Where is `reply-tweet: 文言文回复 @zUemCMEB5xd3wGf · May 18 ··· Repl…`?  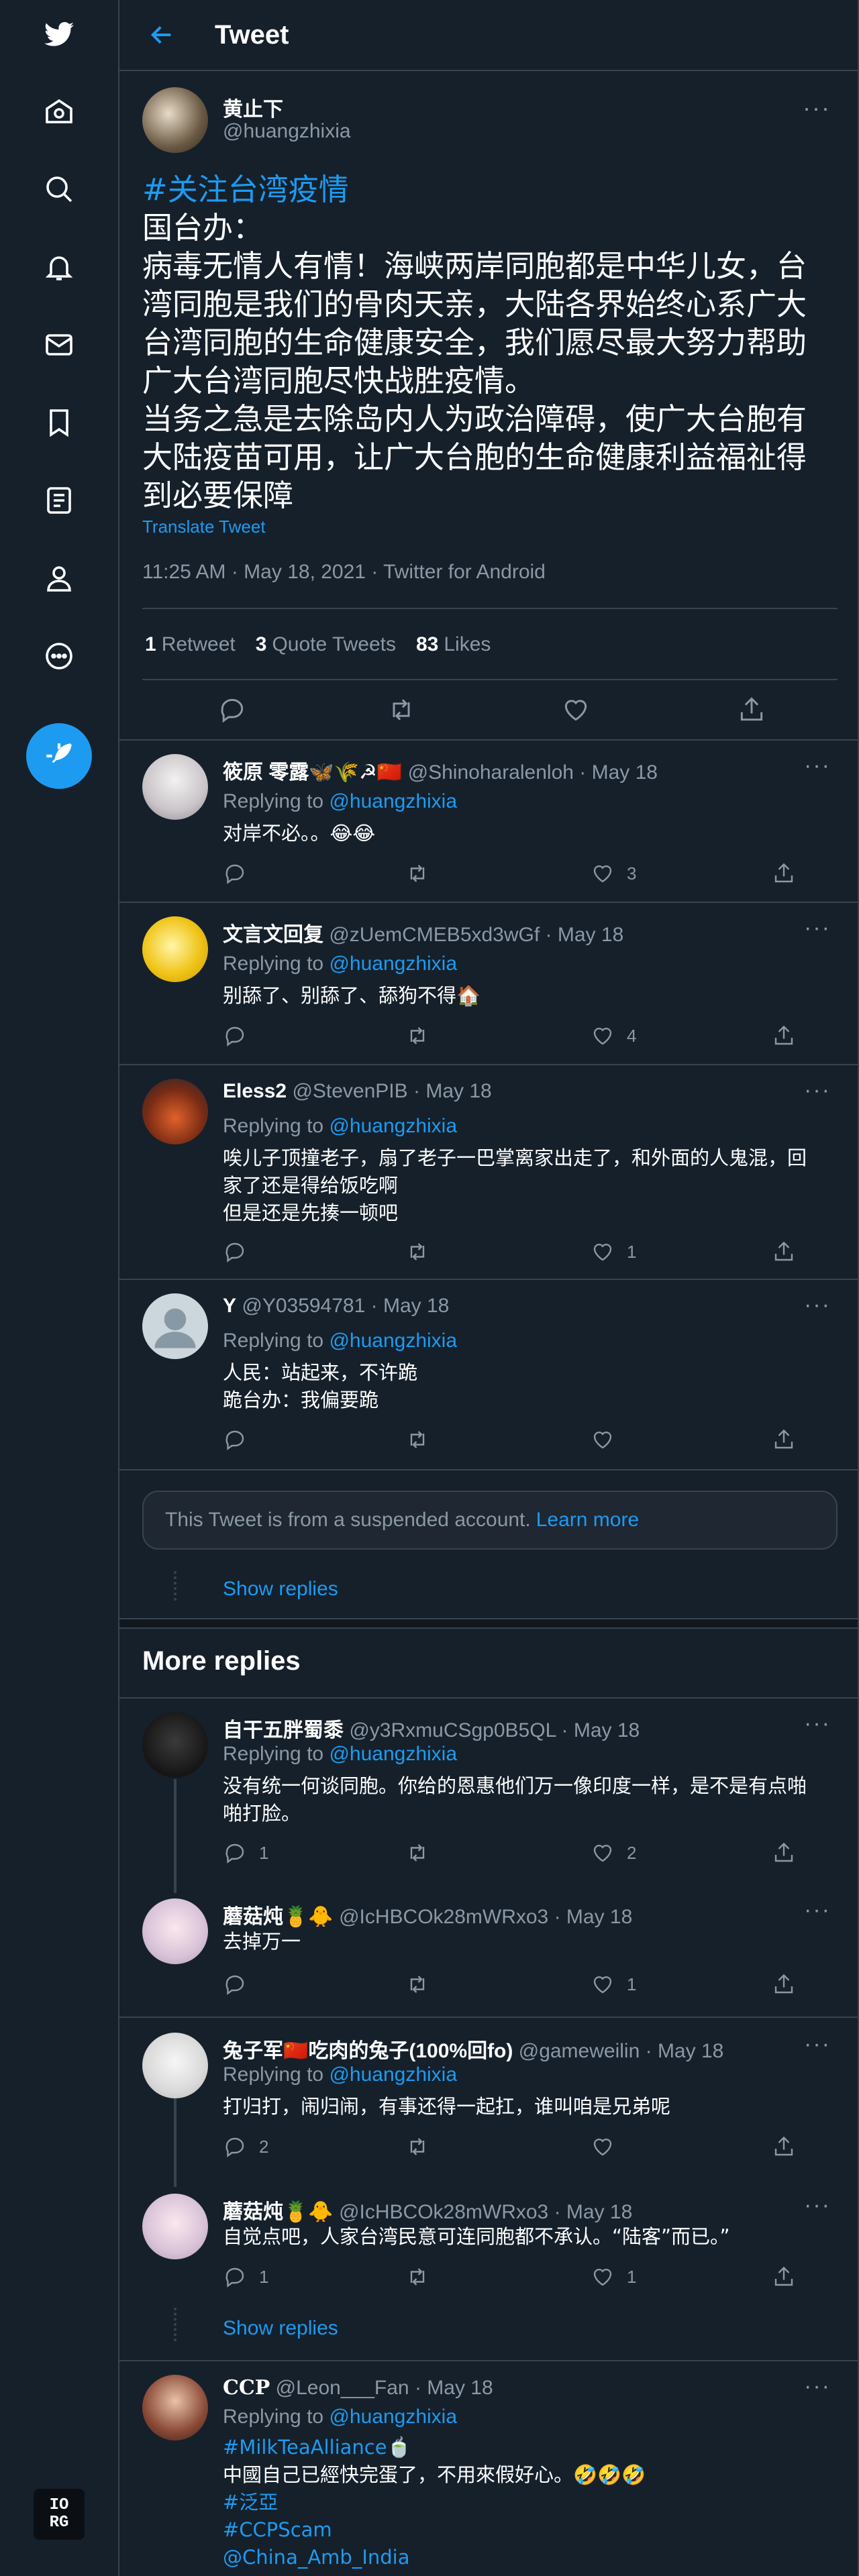 reply-tweet: 文言文回复 @zUemCMEB5xd3wGf · May 18 ··· Repl… is located at coordinates (489, 984).